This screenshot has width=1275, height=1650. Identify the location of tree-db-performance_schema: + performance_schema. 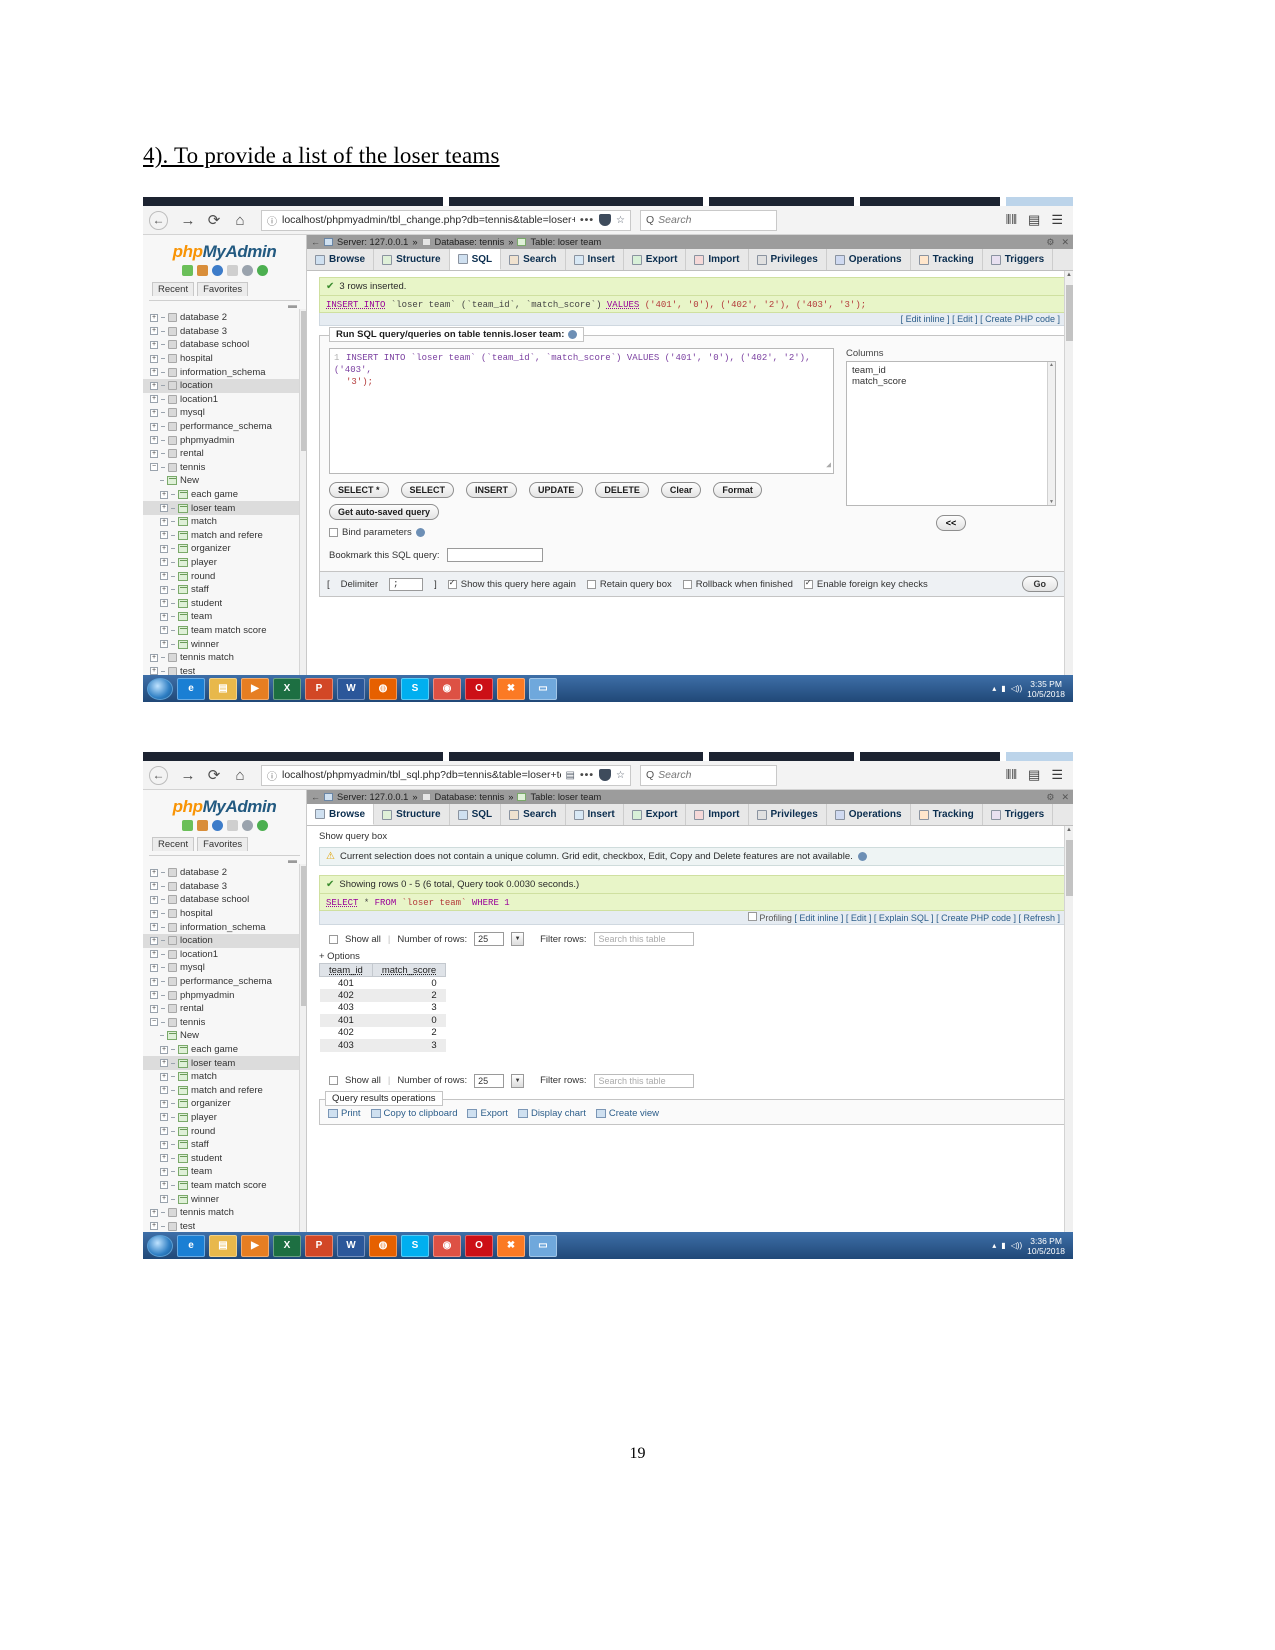
(224, 427).